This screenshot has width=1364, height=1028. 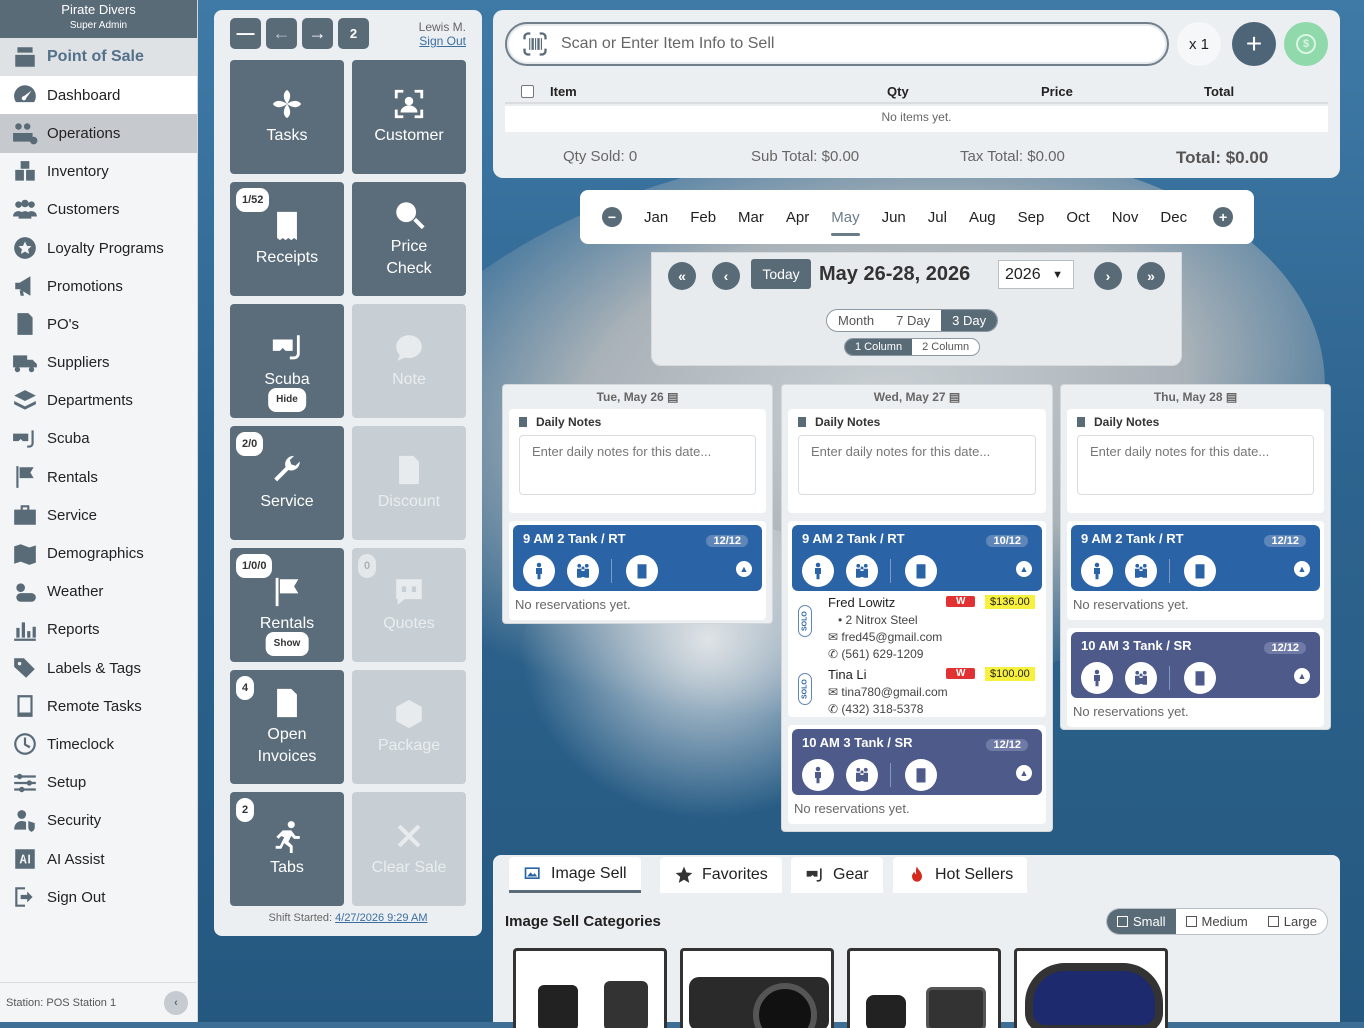 What do you see at coordinates (409, 605) in the screenshot?
I see `quotes-tile: 0 Quotes` at bounding box center [409, 605].